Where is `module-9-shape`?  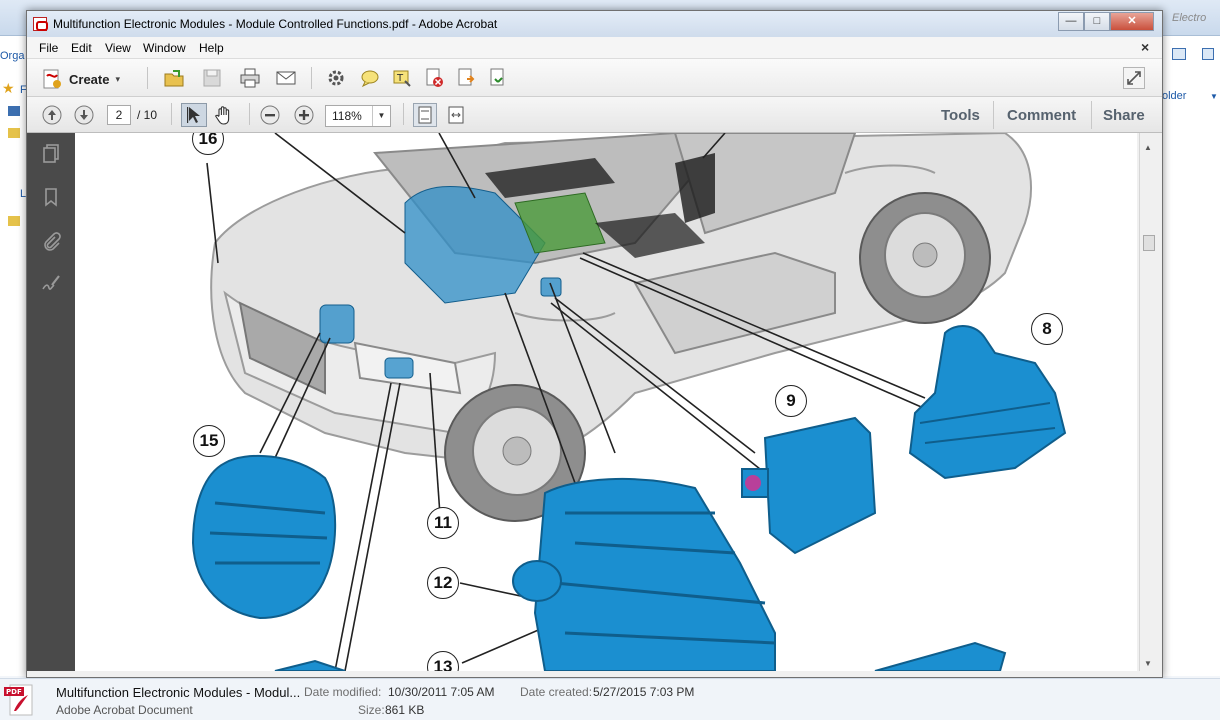 module-9-shape is located at coordinates (809, 485).